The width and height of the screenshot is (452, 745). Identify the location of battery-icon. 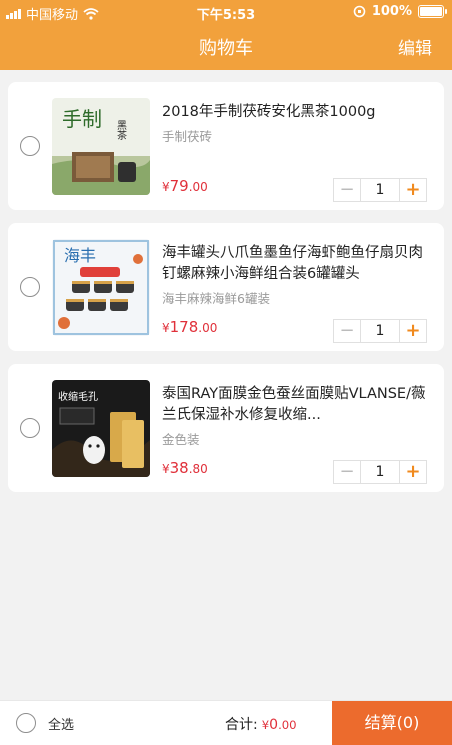
(432, 11).